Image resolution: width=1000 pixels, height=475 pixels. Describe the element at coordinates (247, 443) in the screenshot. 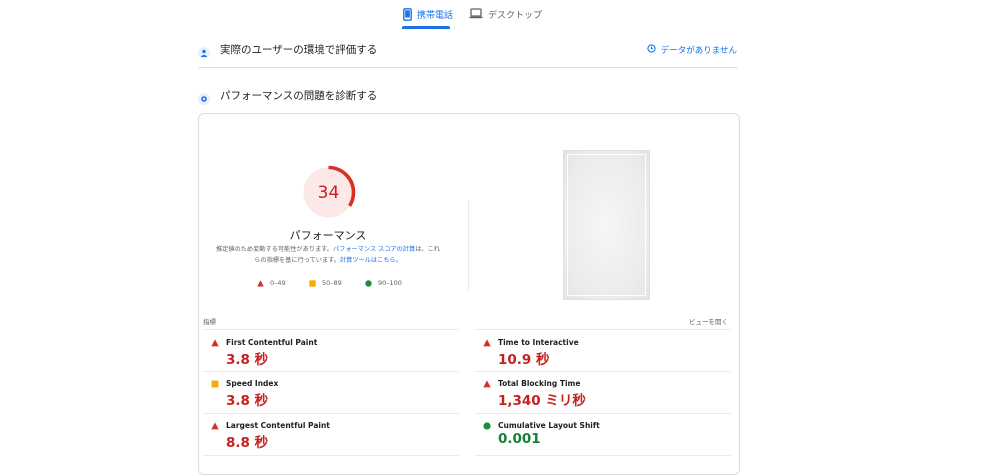

I see `metric-value: 8.8 秒` at that location.